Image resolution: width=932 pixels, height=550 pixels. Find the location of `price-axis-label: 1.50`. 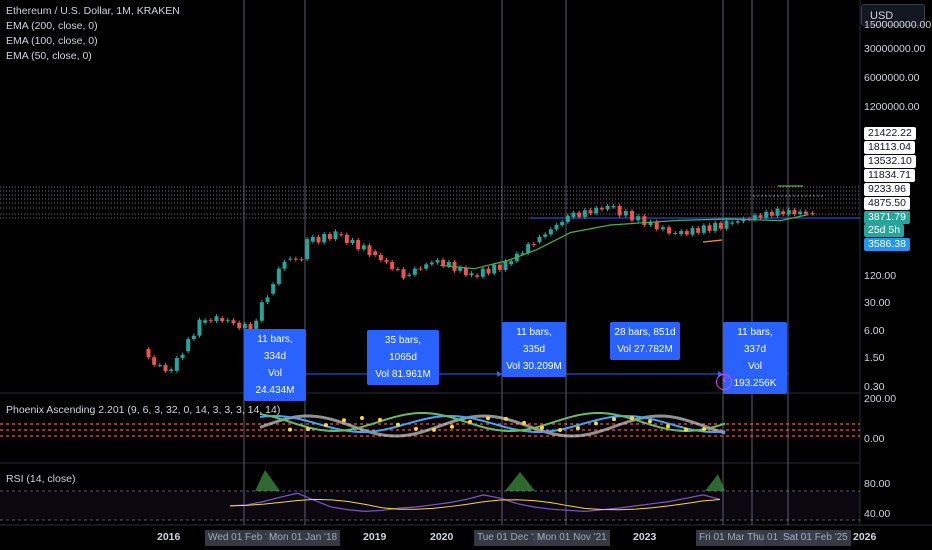

price-axis-label: 1.50 is located at coordinates (874, 358).